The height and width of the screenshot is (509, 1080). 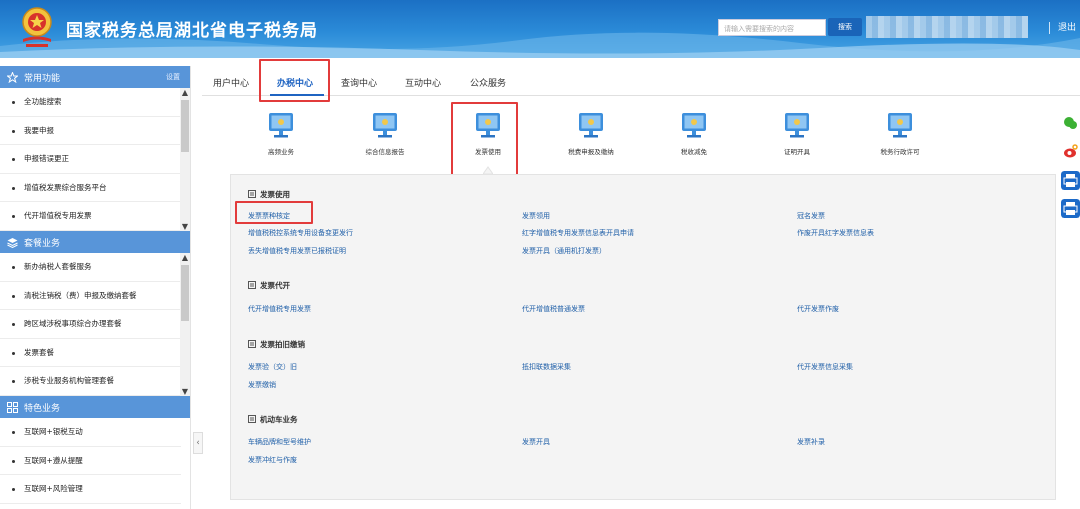 What do you see at coordinates (12, 407) in the screenshot?
I see `grid-icon` at bounding box center [12, 407].